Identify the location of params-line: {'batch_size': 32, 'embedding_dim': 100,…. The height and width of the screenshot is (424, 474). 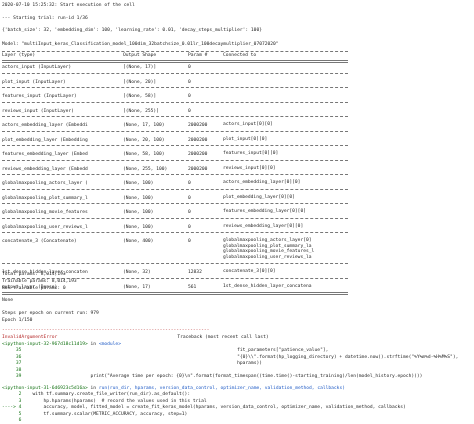
(132, 30).